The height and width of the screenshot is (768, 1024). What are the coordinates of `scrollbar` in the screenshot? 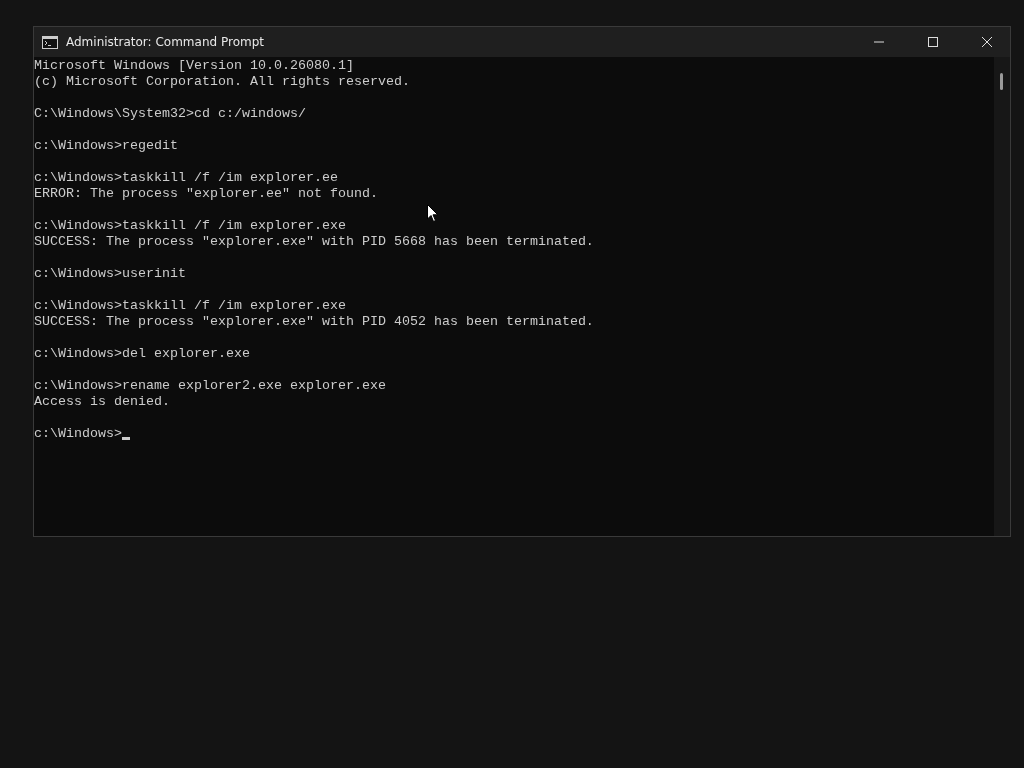 It's located at (1002, 296).